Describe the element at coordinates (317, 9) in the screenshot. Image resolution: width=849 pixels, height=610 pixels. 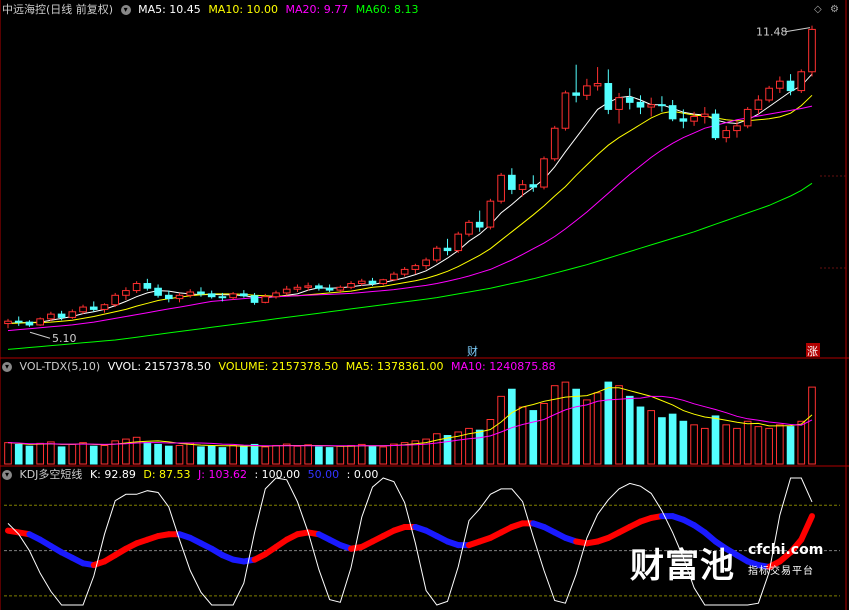
I see `ma20-label: MA20: 9.77` at that location.